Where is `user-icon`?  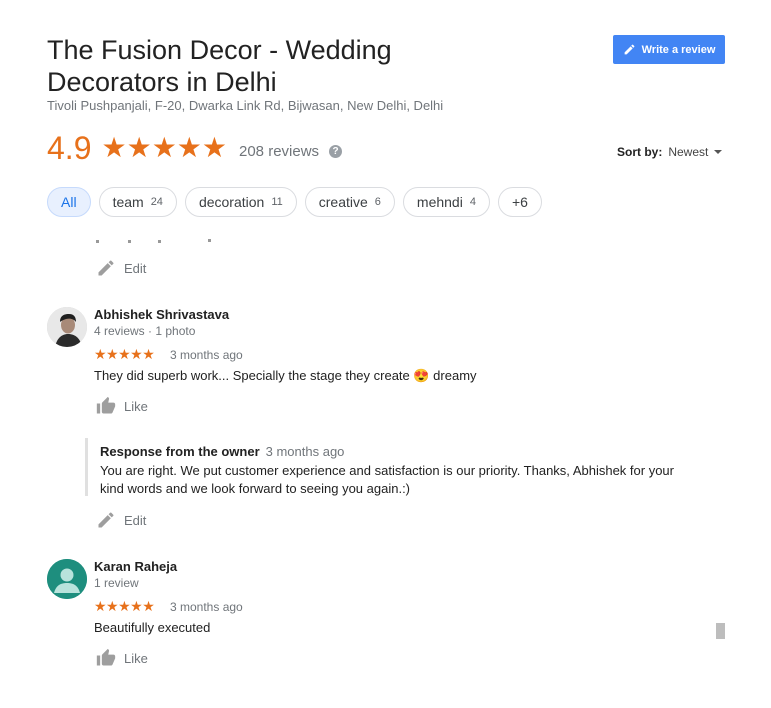 user-icon is located at coordinates (67, 579).